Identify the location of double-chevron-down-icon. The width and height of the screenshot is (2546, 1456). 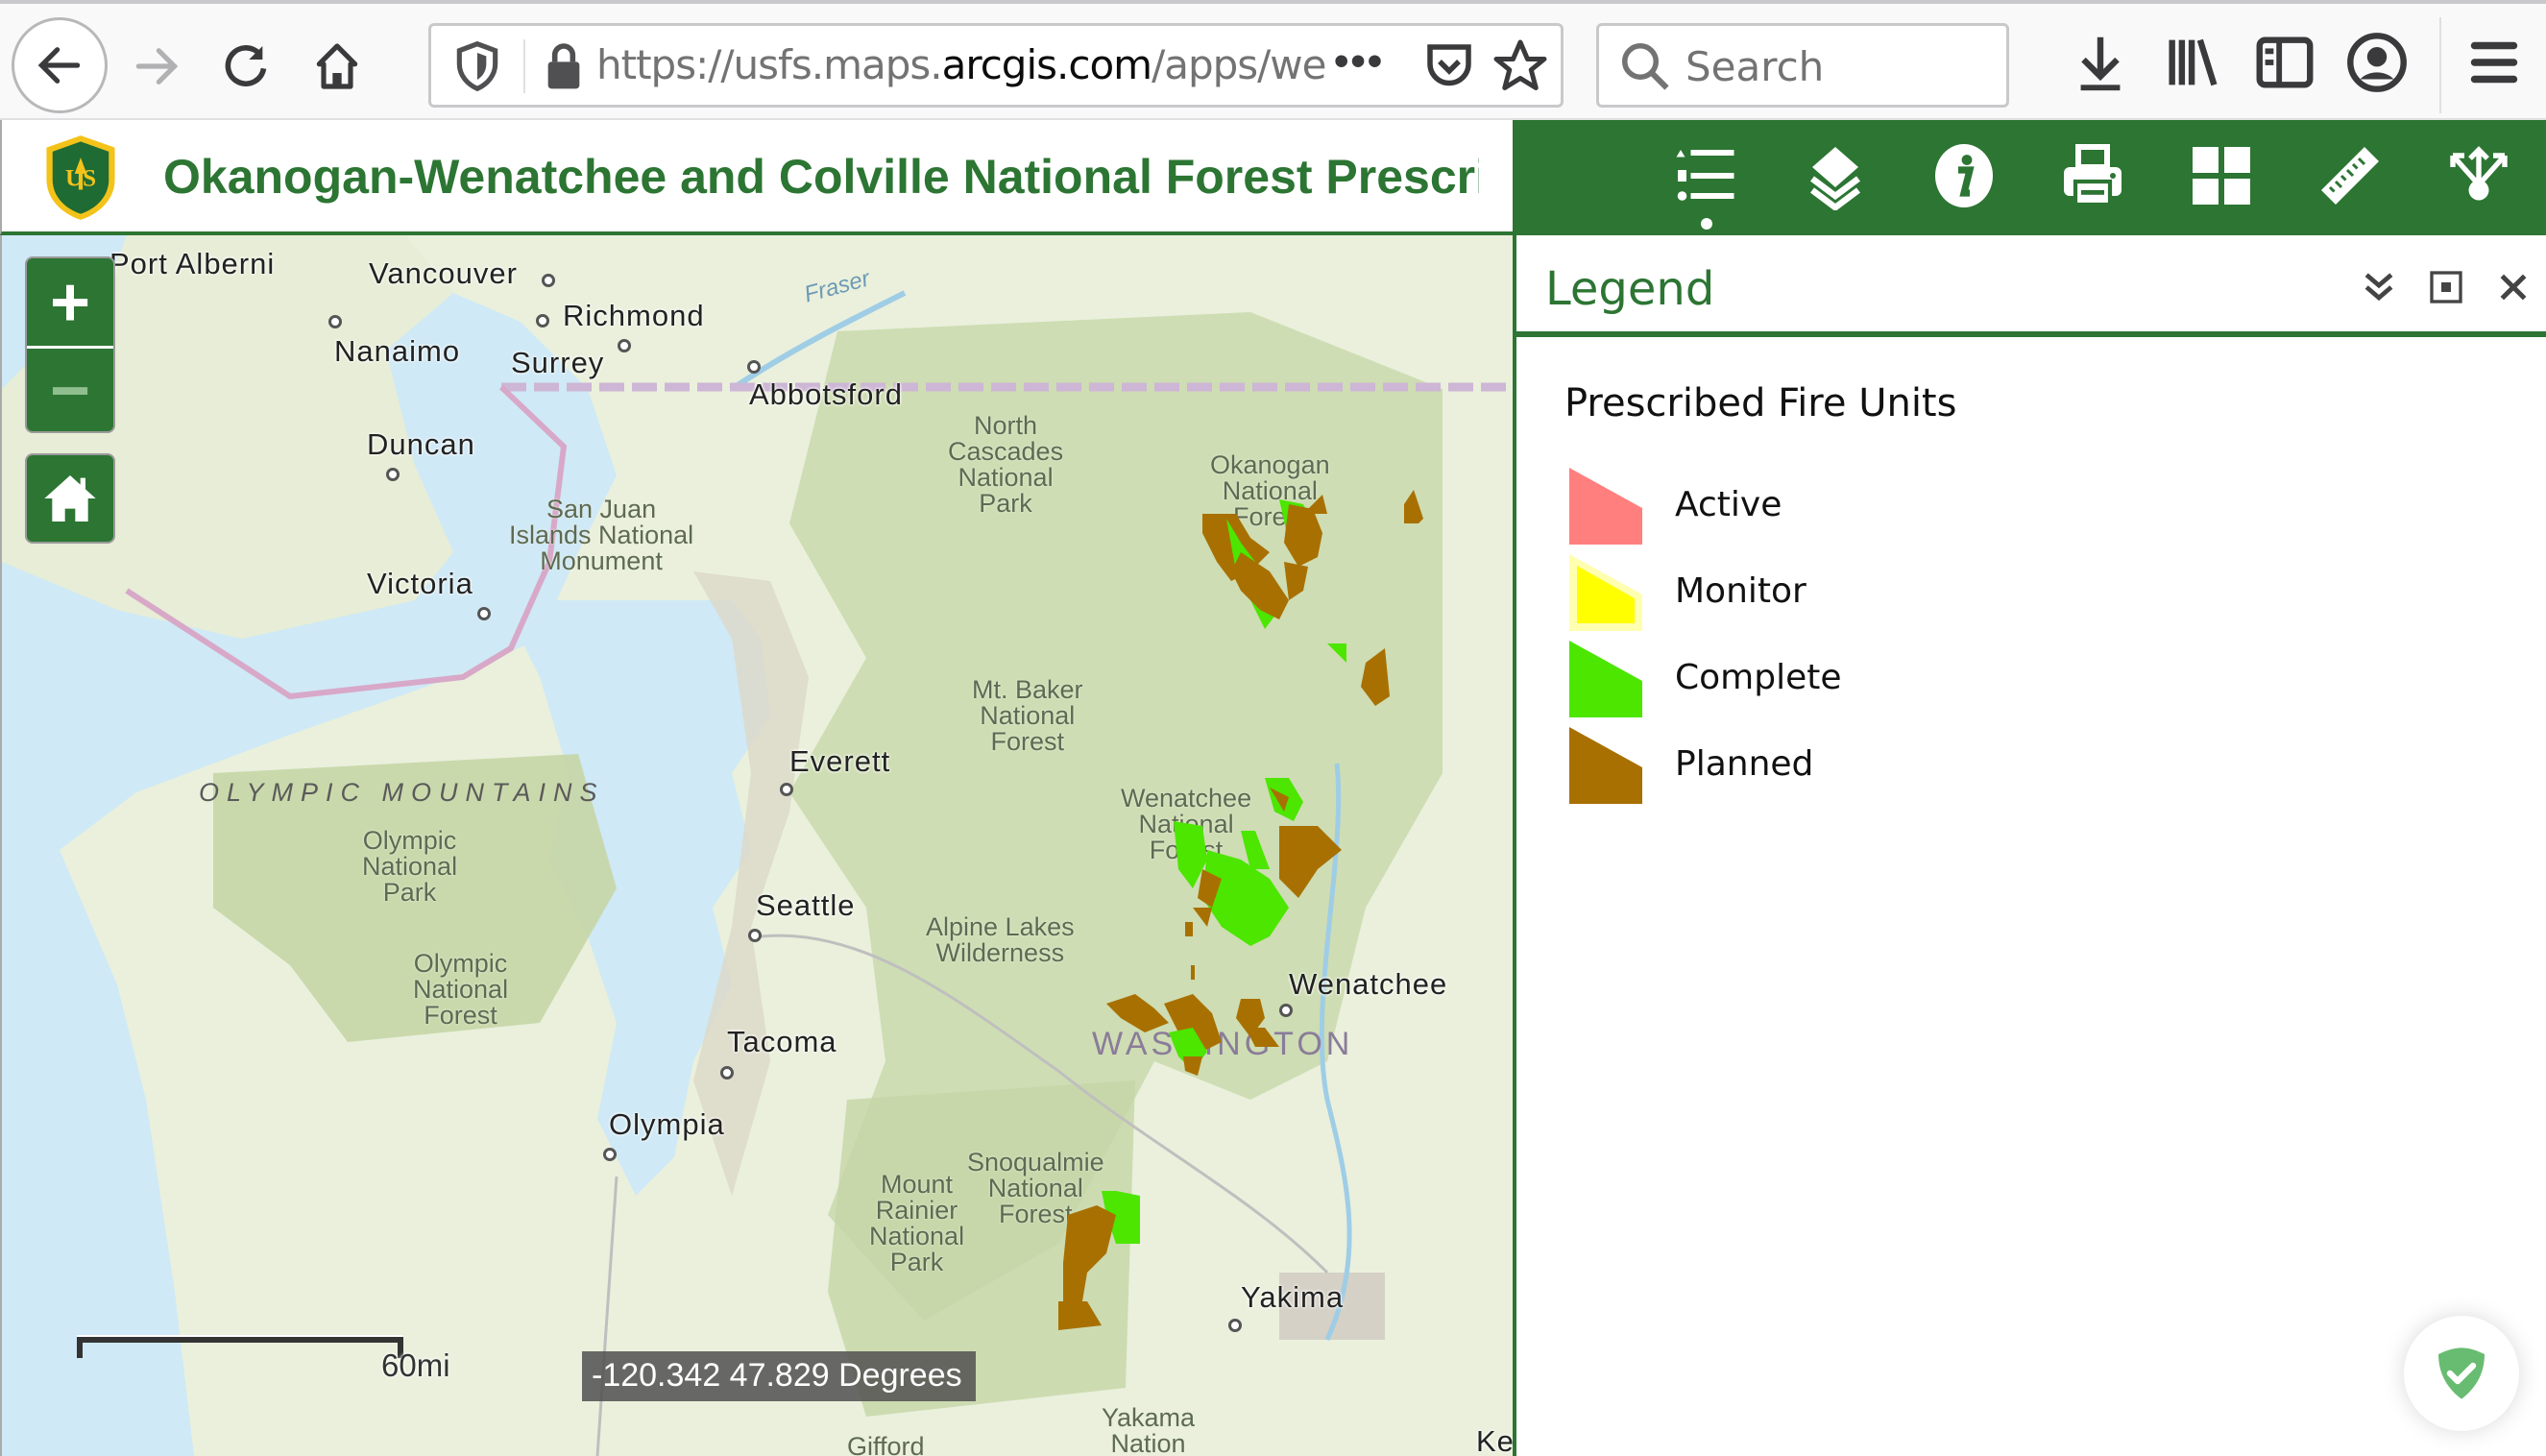
(2378, 287).